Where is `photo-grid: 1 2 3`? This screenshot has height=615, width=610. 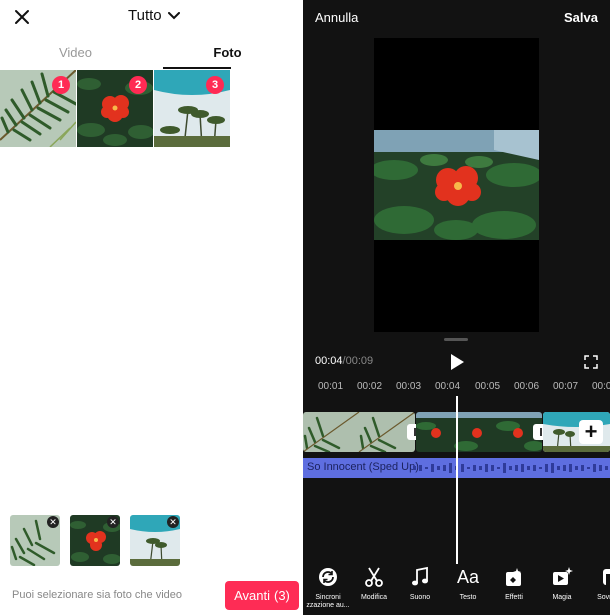 photo-grid: 1 2 3 is located at coordinates (115, 108).